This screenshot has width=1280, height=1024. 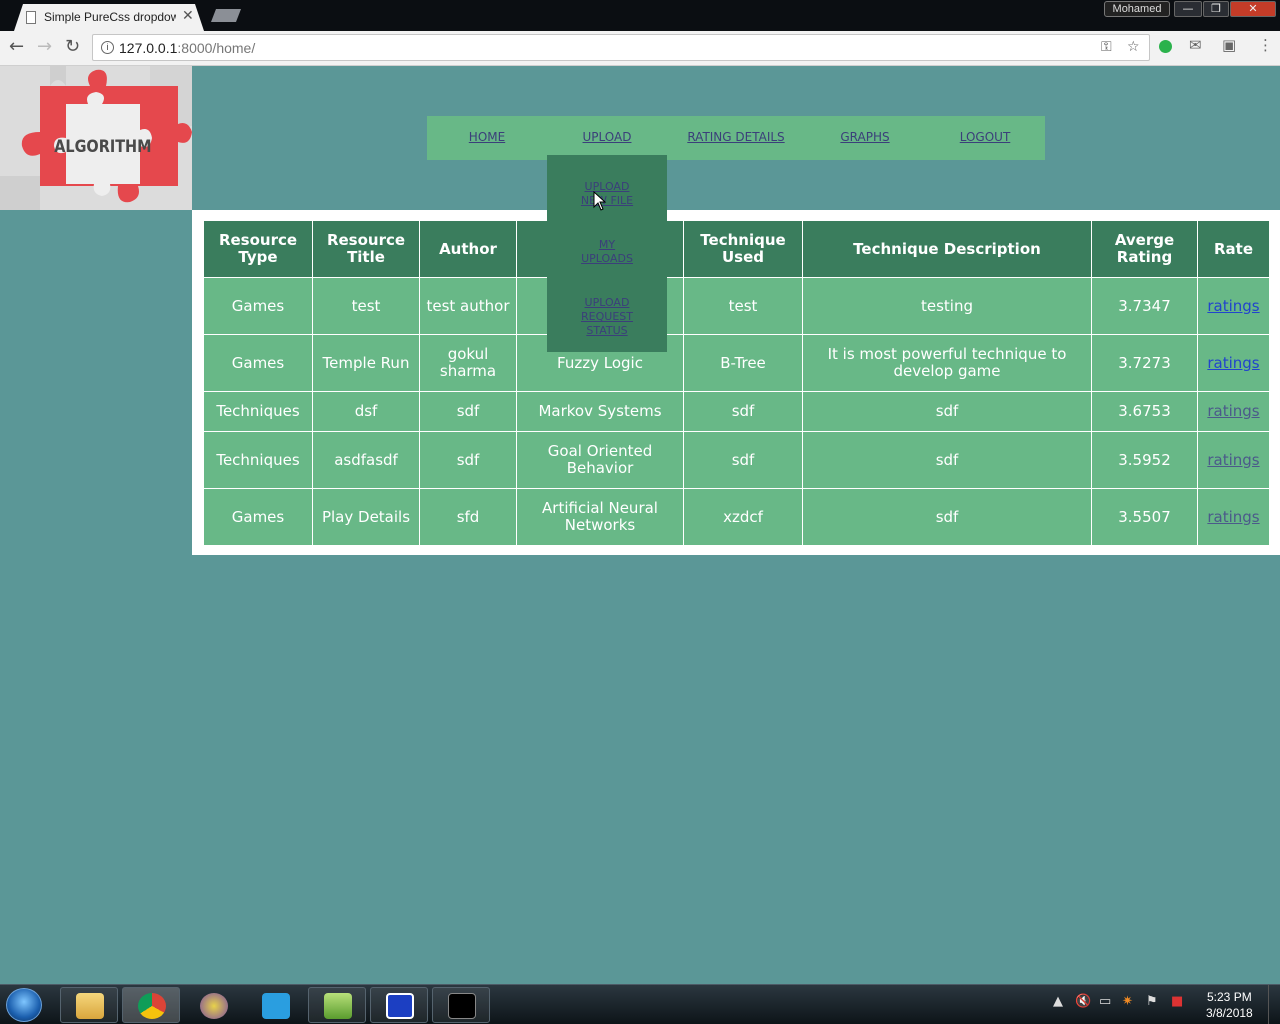 I want to click on start-button, so click(x=24, y=1005).